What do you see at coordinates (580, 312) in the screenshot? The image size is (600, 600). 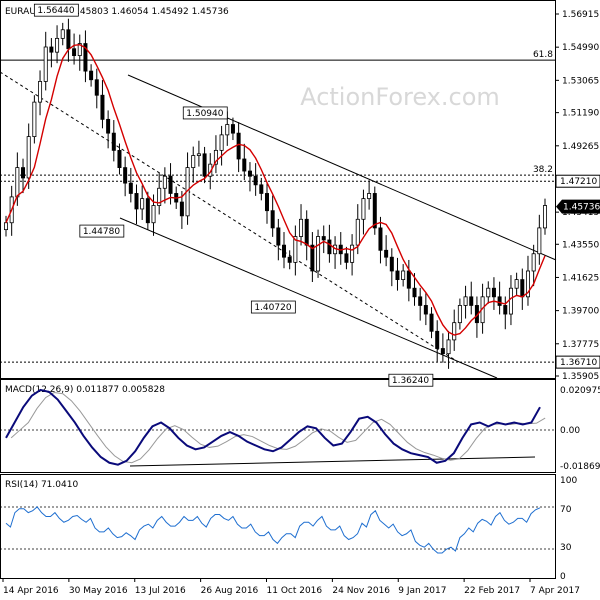 I see `price-tick-label: 1.39700` at bounding box center [580, 312].